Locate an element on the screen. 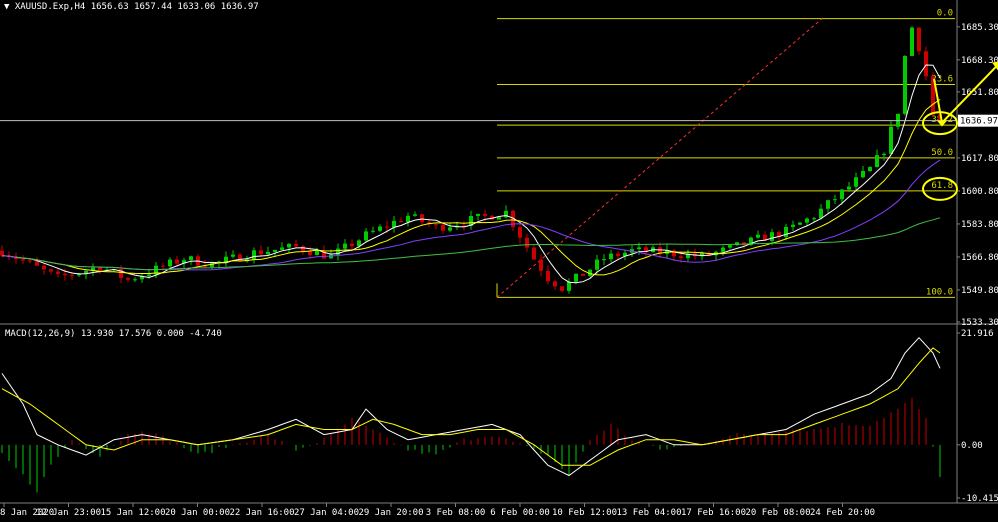  macd-label: MACD(12,26,9) is located at coordinates (40, 334).